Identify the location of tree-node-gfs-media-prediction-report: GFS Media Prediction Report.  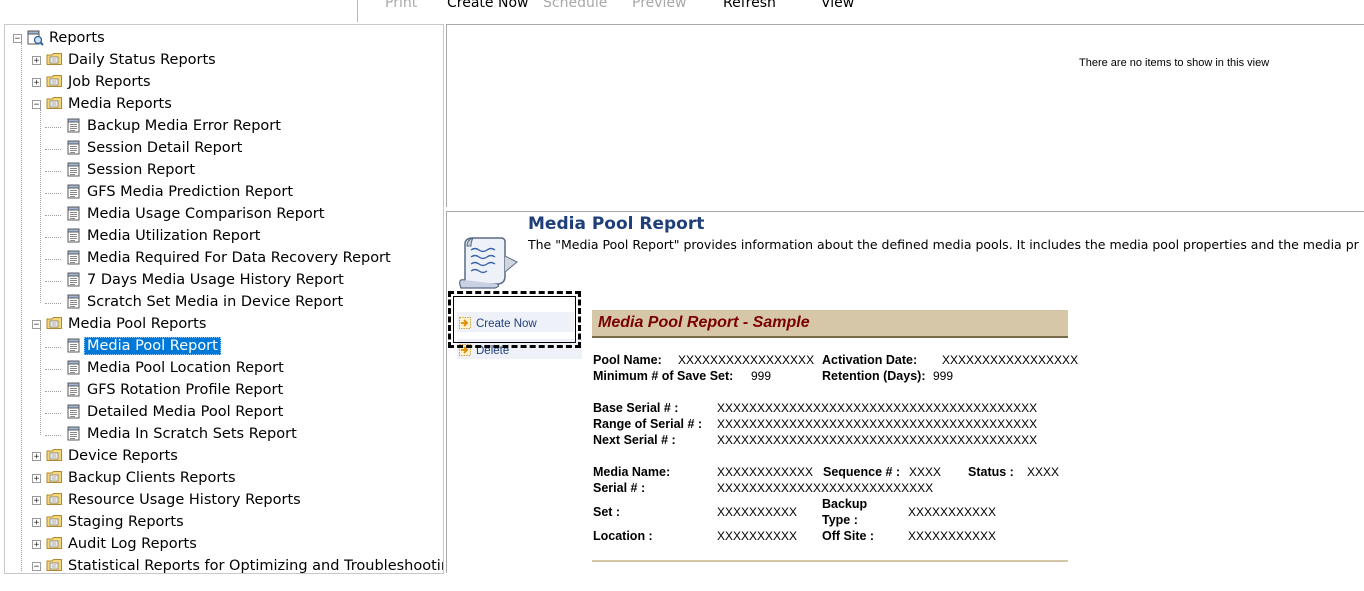
(190, 193).